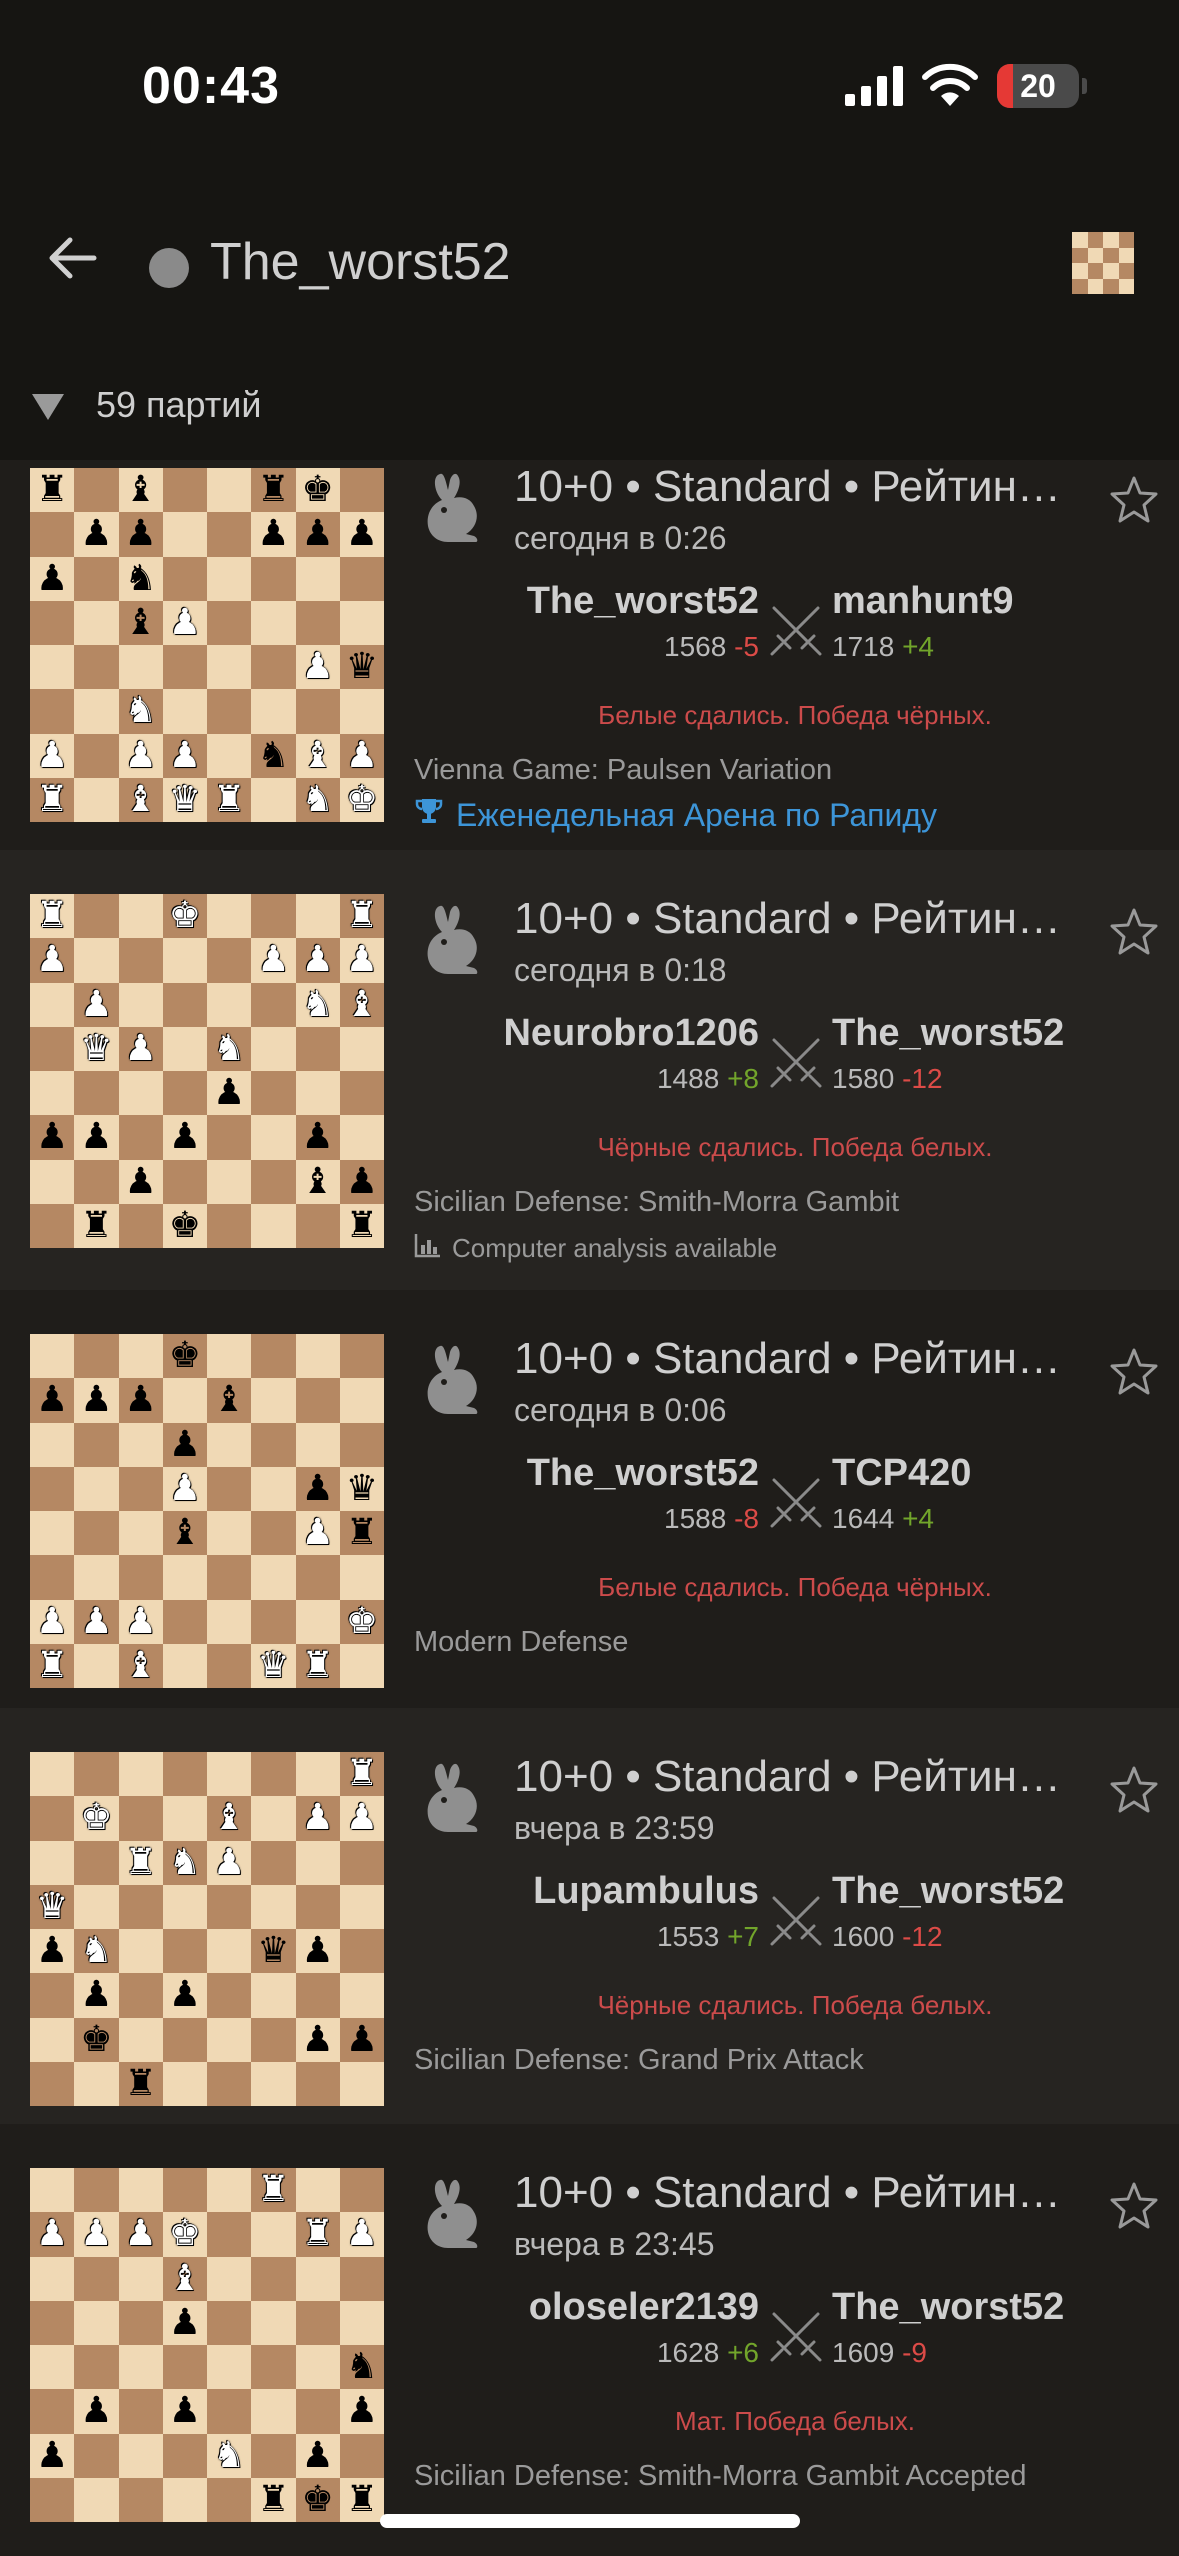 Image resolution: width=1179 pixels, height=2556 pixels. I want to click on tournament-name: Еженедельная Арена по Рапиду, so click(696, 815).